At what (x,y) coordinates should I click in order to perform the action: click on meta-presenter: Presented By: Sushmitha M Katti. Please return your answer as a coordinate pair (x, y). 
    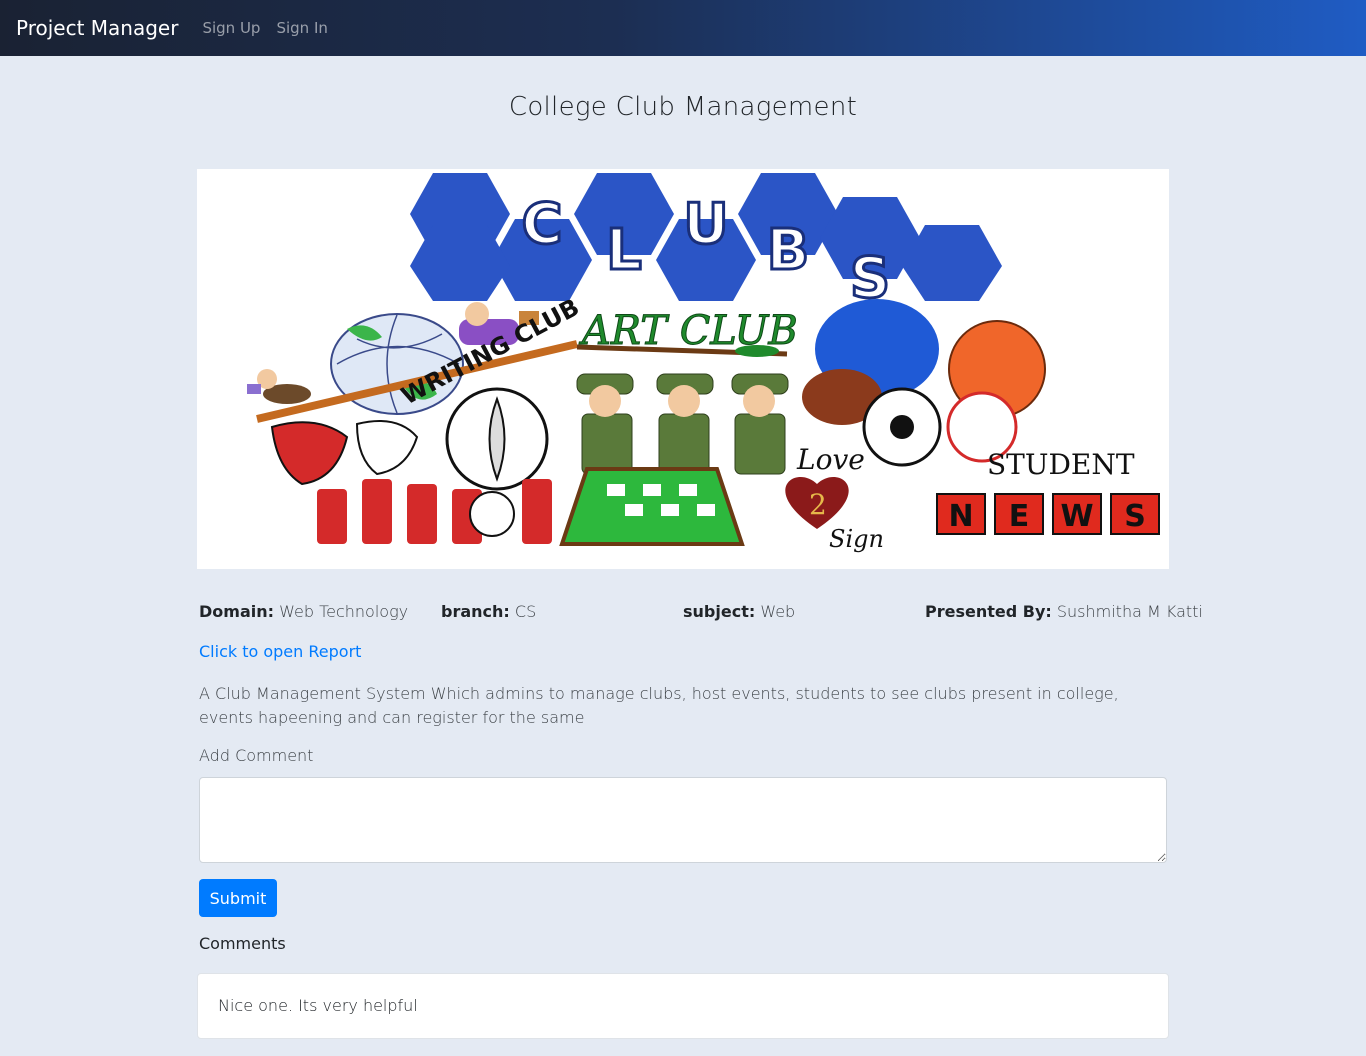
    Looking at the image, I should click on (1064, 611).